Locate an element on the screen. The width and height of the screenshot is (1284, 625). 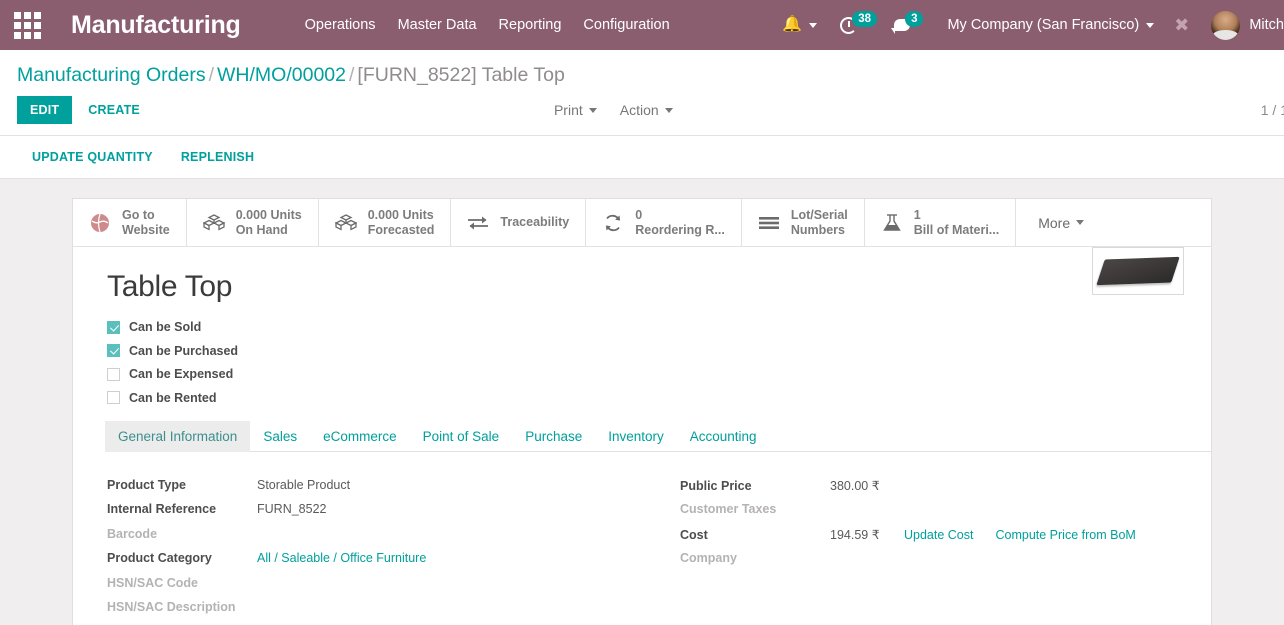
user-menu-label: Mitch is located at coordinates (1266, 25).